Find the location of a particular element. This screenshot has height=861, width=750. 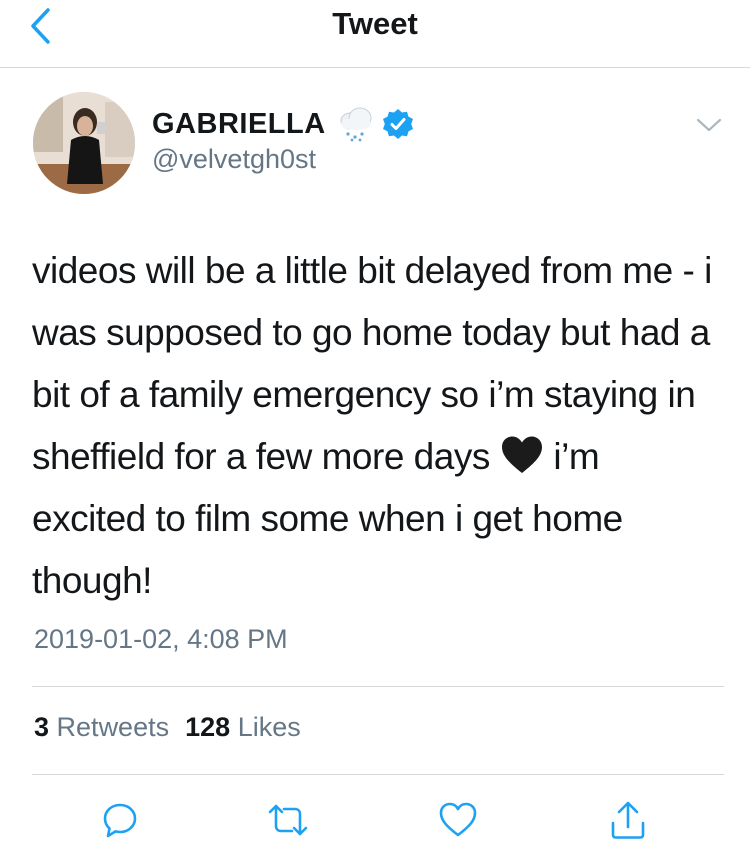

reply-icon is located at coordinates (120, 820).